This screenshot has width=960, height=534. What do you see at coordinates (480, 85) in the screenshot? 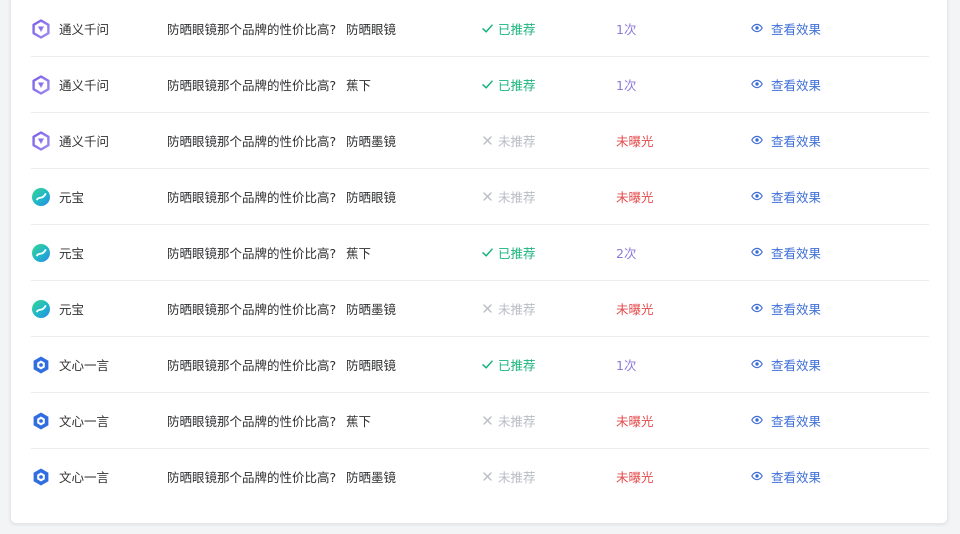
I see `table-row: 通义千问 防晒眼镜那个品牌的性价比高? 蕉下 已推荐 1次 查看效果` at bounding box center [480, 85].